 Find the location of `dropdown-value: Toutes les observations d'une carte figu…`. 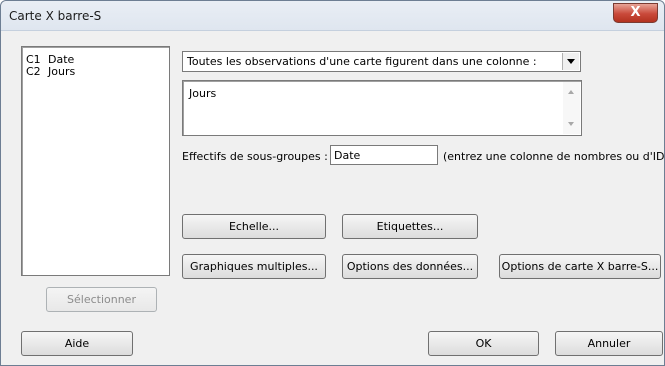

dropdown-value: Toutes les observations d'une carte figu… is located at coordinates (362, 61).